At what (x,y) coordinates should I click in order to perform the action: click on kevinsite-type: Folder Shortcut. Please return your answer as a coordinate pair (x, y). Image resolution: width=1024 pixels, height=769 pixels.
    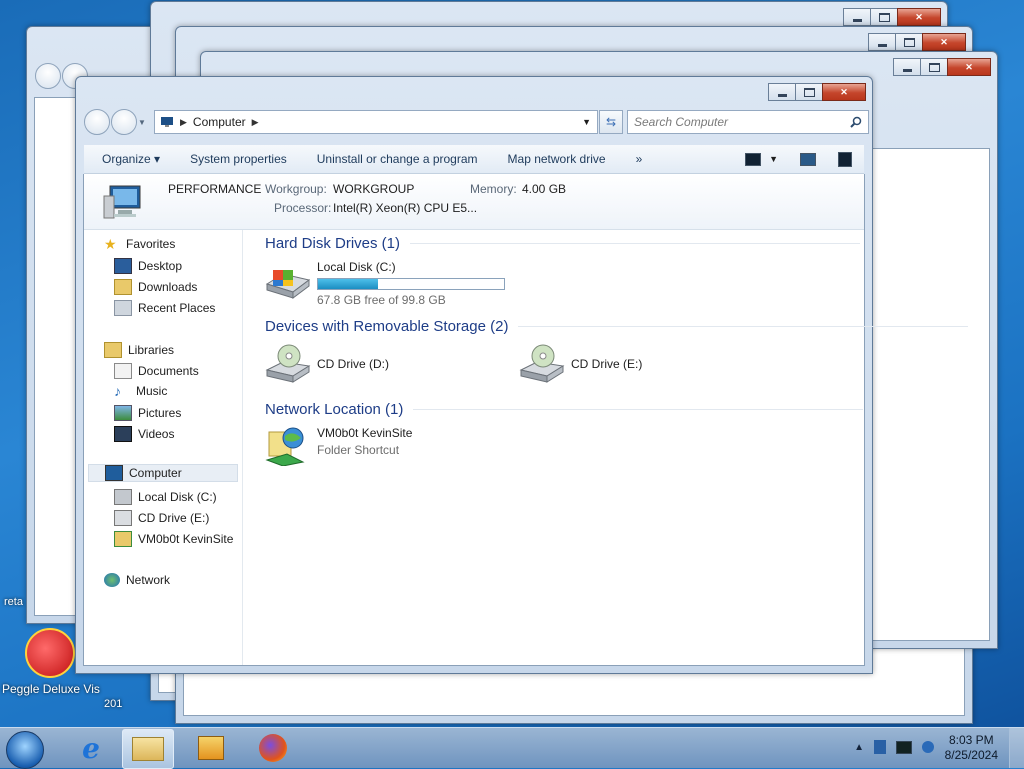
    Looking at the image, I should click on (358, 450).